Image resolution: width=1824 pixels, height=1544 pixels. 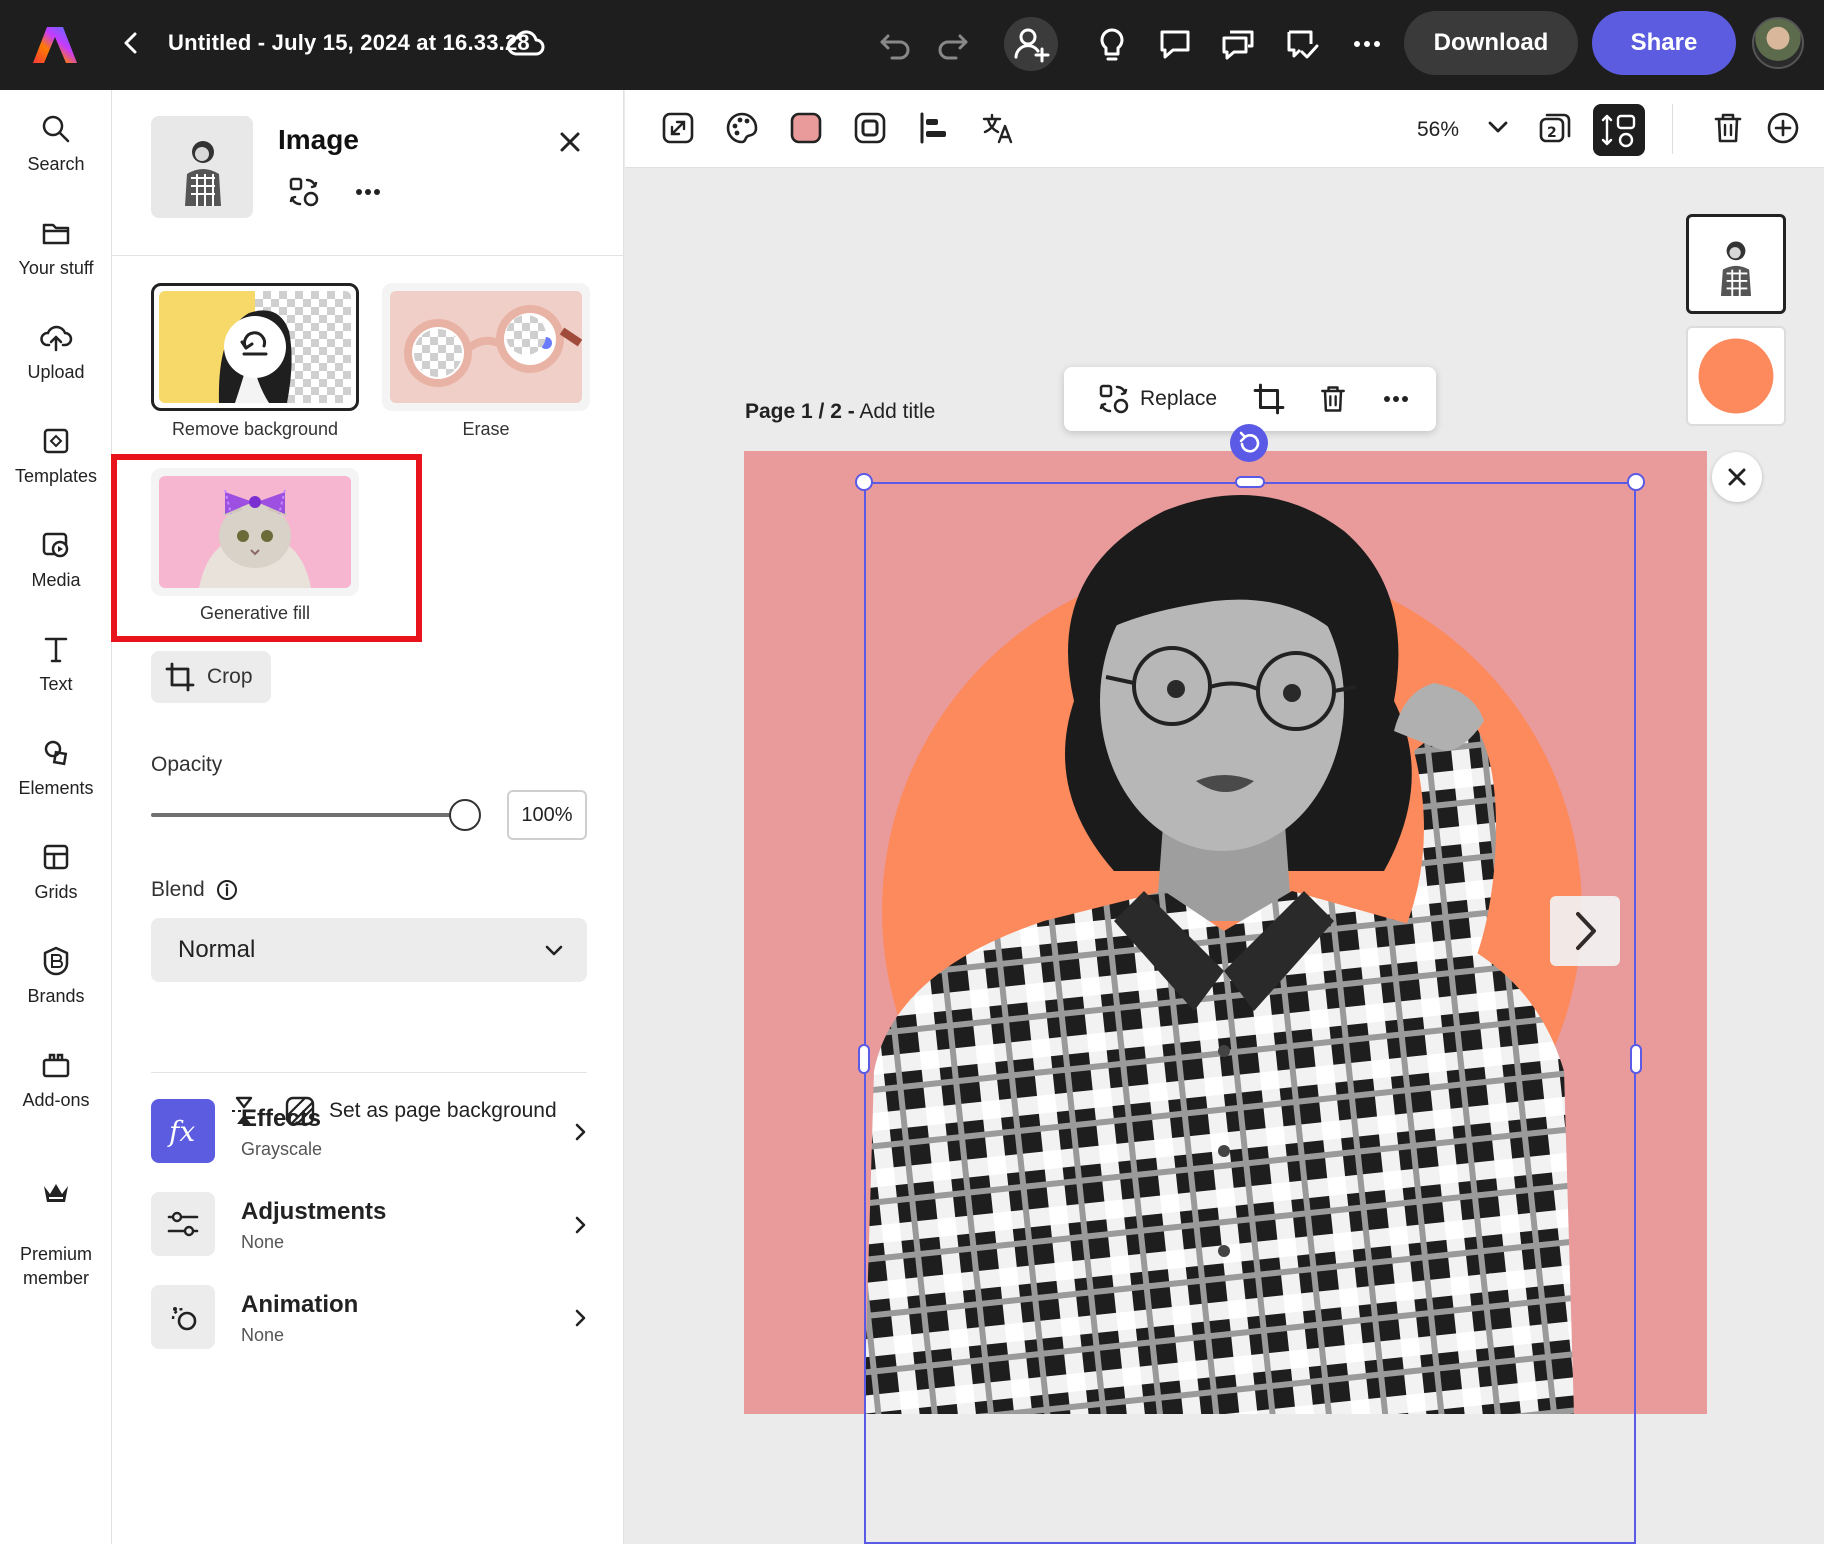 I want to click on image-thumbnail, so click(x=202, y=167).